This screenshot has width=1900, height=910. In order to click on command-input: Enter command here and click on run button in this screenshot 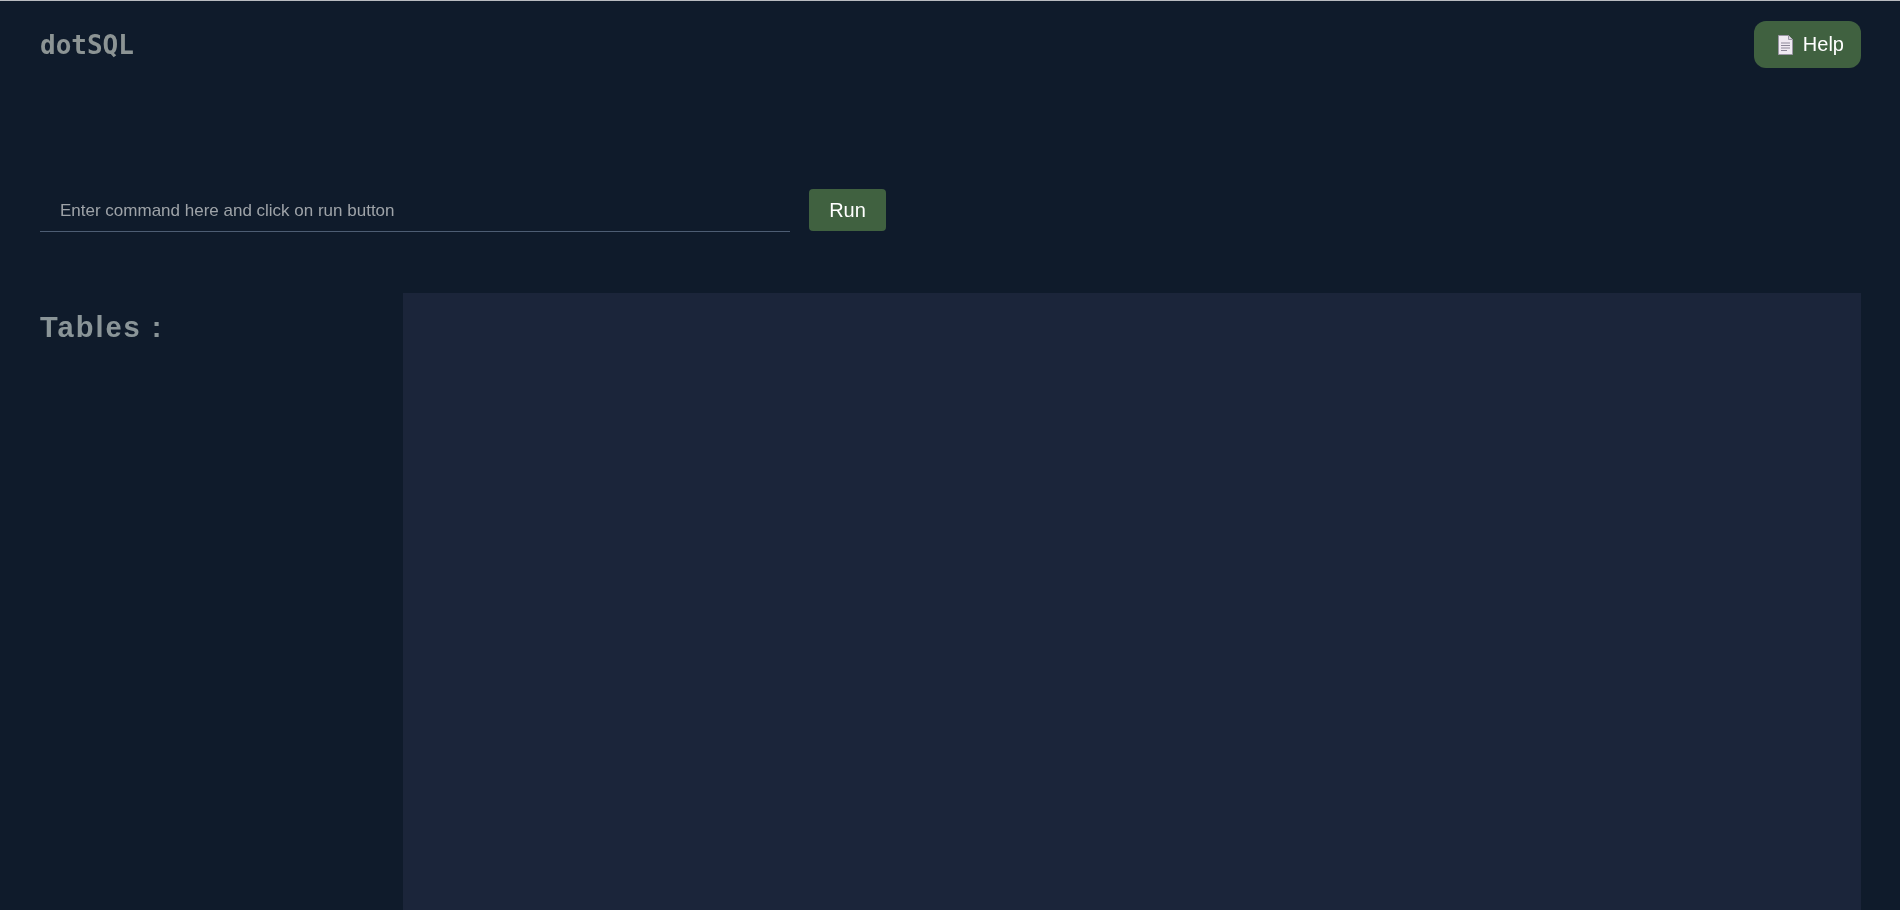, I will do `click(415, 211)`.